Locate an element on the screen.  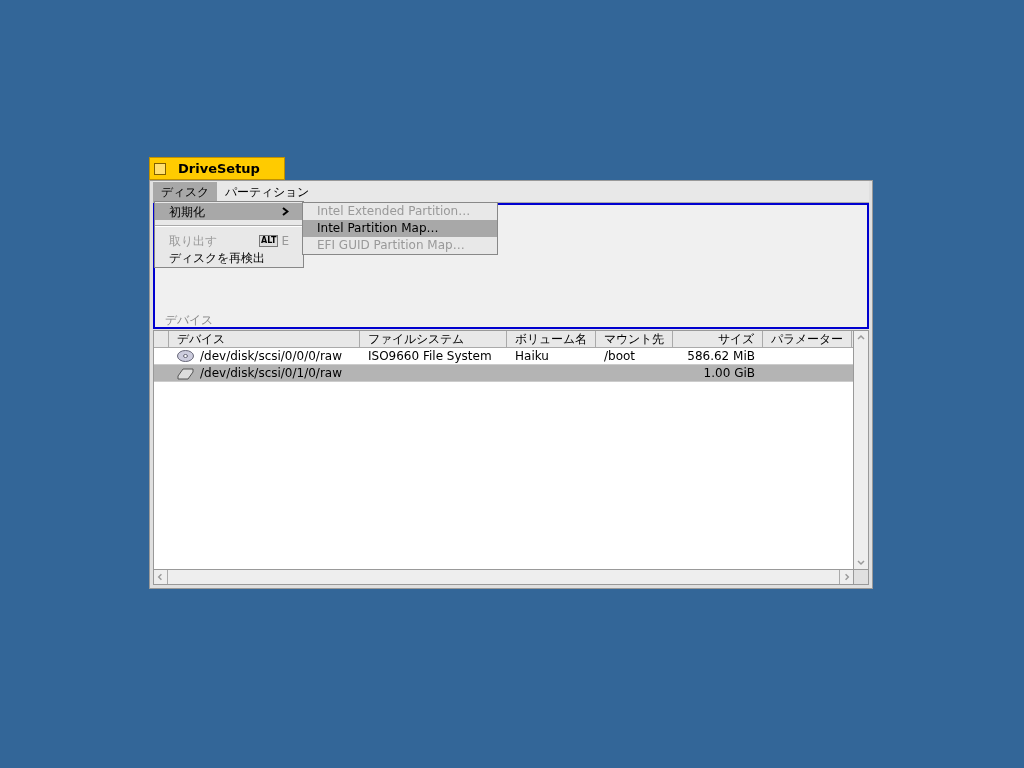
menu-shortcut: E is located at coordinates (285, 241).